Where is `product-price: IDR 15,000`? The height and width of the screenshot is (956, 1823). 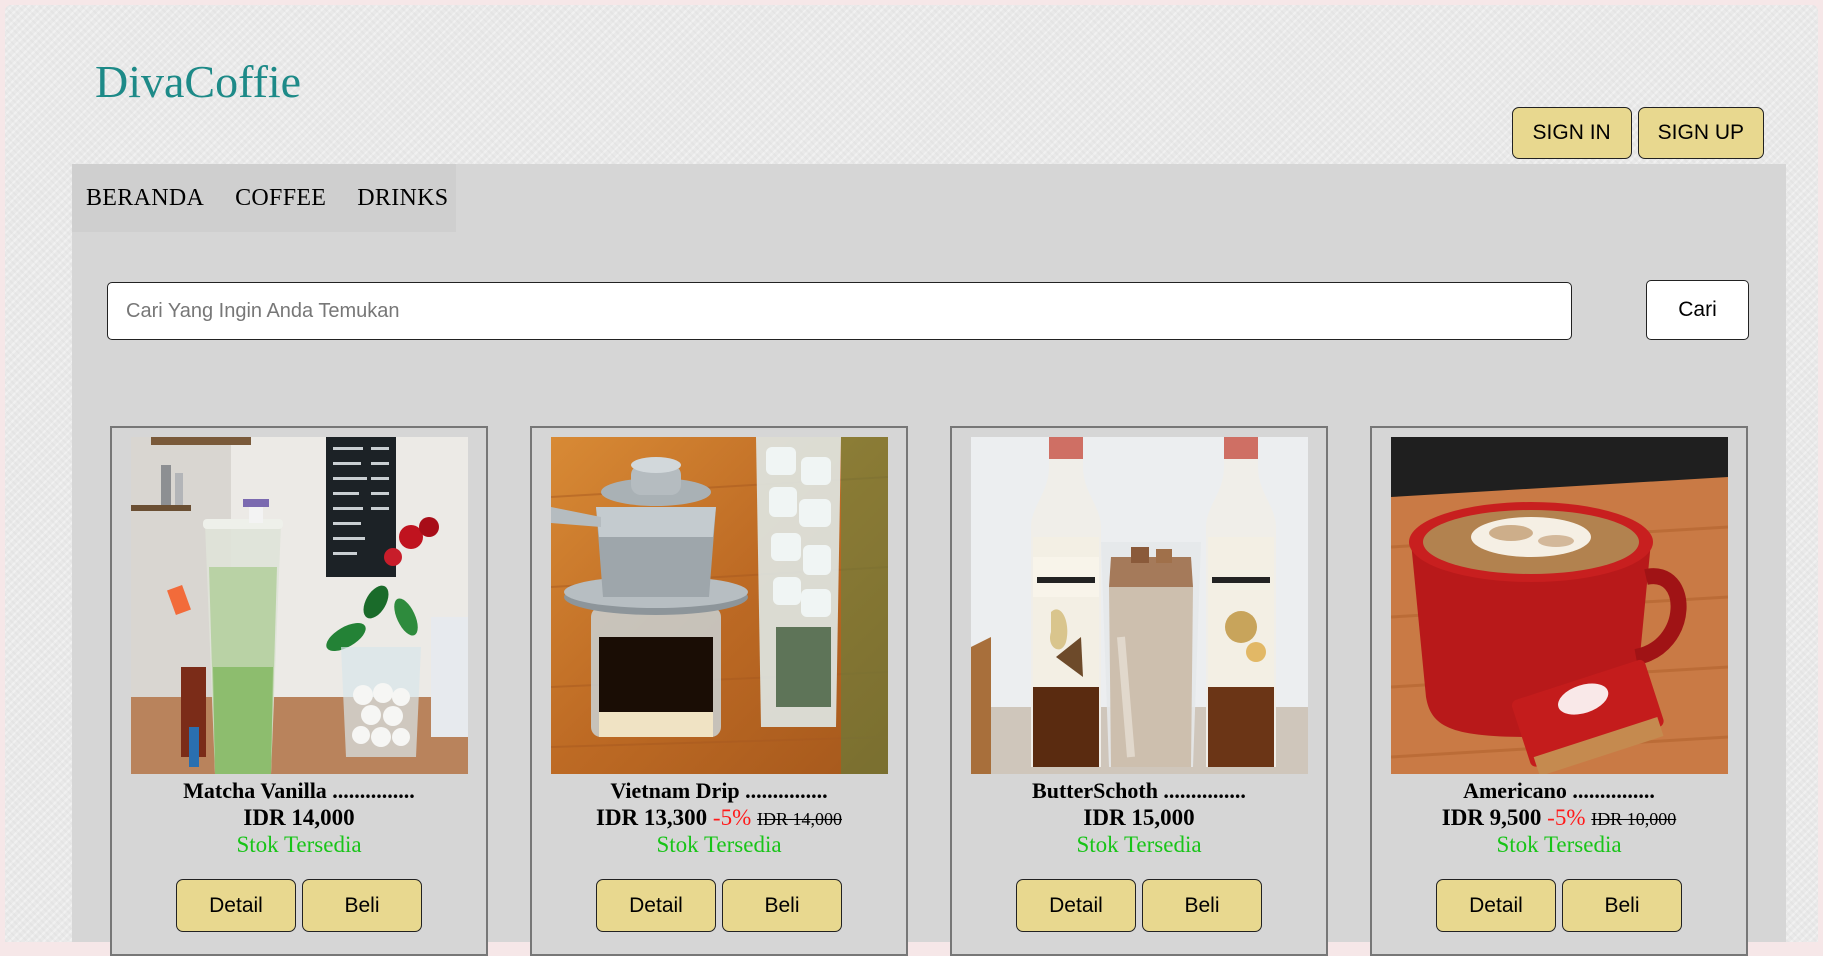
product-price: IDR 15,000 is located at coordinates (1139, 817).